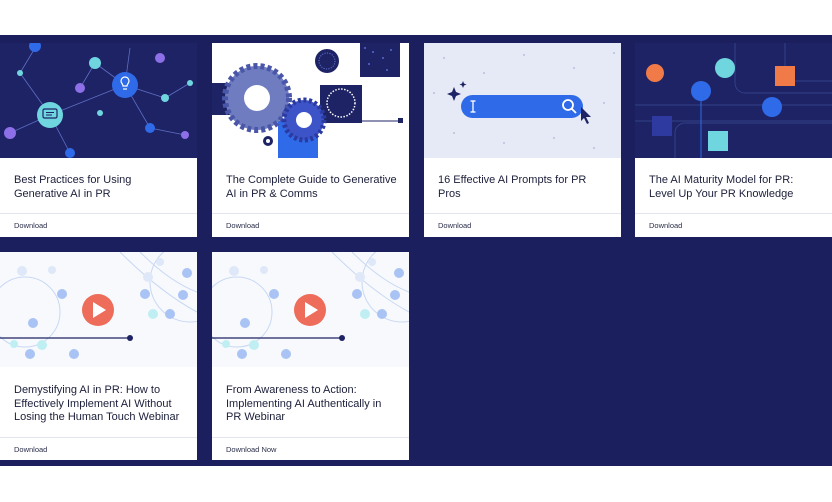 The width and height of the screenshot is (832, 502). What do you see at coordinates (457, 91) in the screenshot?
I see `sparkle-icon` at bounding box center [457, 91].